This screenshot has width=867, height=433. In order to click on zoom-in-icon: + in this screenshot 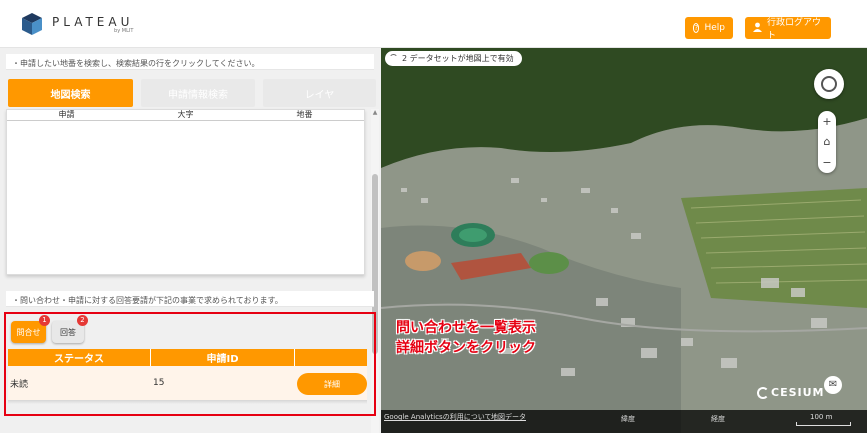, I will do `click(826, 121)`.